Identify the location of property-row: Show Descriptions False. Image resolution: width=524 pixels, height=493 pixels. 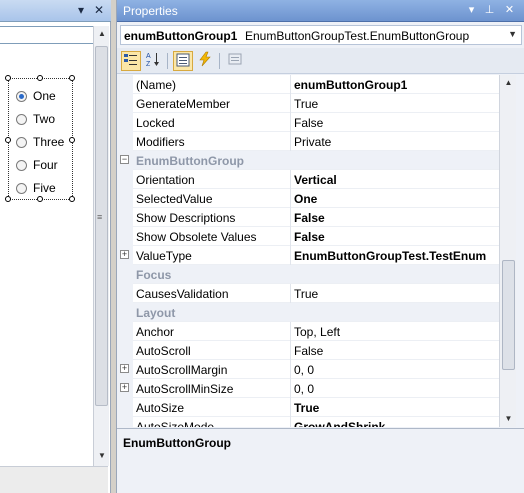
(308, 217).